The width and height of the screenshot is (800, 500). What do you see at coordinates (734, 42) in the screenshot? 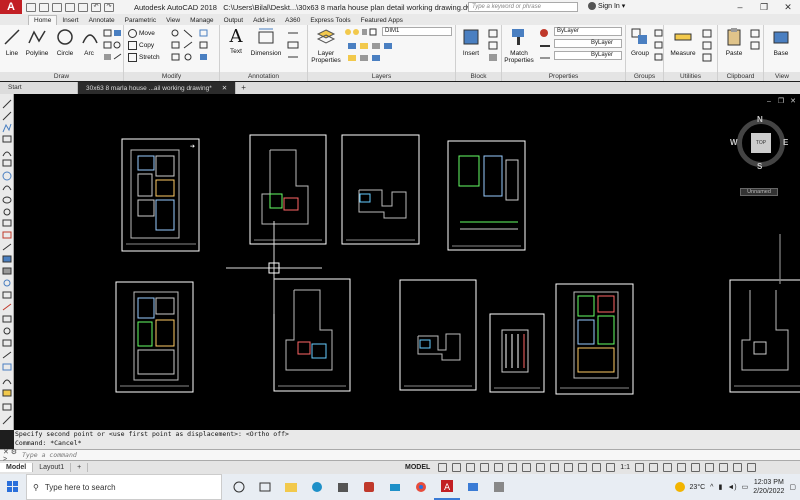
I see `paste-button: Paste` at bounding box center [734, 42].